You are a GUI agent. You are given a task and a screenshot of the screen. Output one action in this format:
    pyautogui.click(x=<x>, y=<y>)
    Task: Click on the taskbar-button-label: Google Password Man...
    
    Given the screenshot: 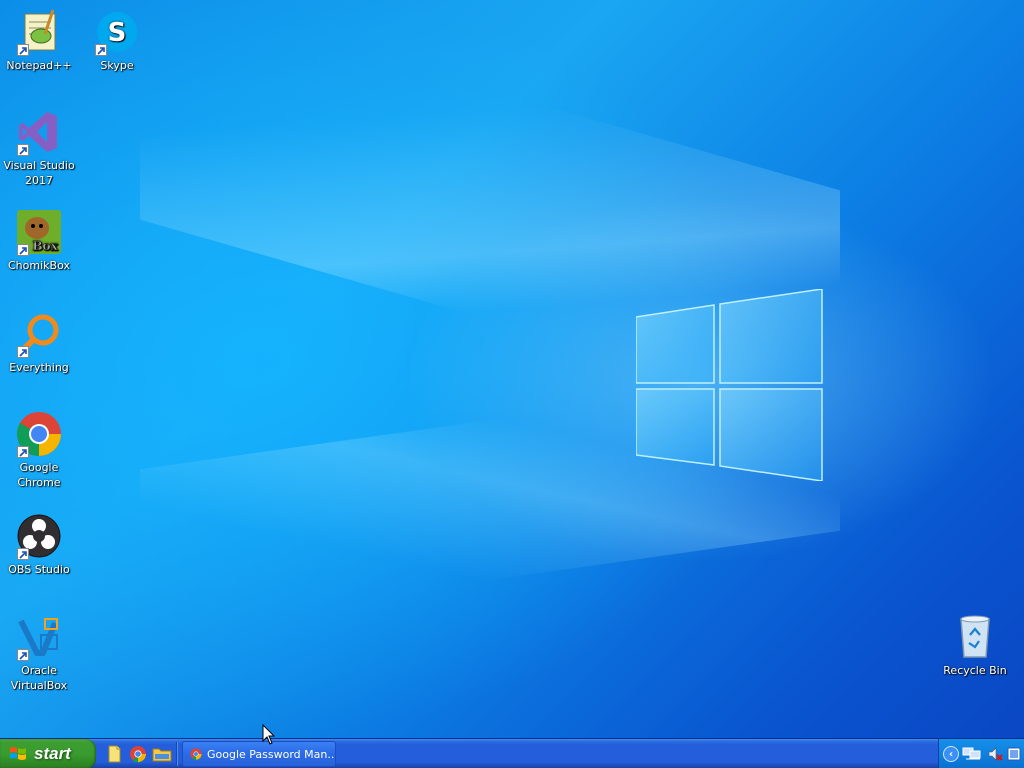 What is the action you would take?
    pyautogui.click(x=271, y=754)
    